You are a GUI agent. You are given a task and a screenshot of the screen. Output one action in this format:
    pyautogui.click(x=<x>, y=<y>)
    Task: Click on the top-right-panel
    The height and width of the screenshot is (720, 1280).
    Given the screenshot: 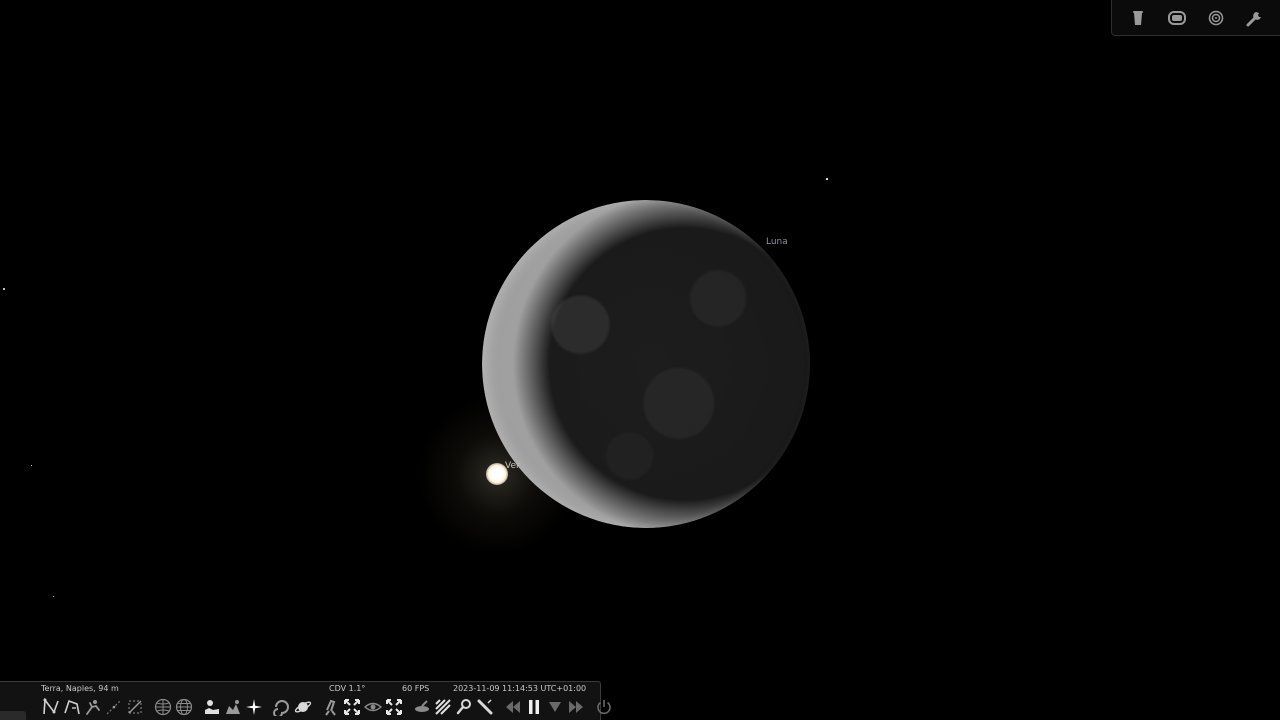 What is the action you would take?
    pyautogui.click(x=1195, y=18)
    